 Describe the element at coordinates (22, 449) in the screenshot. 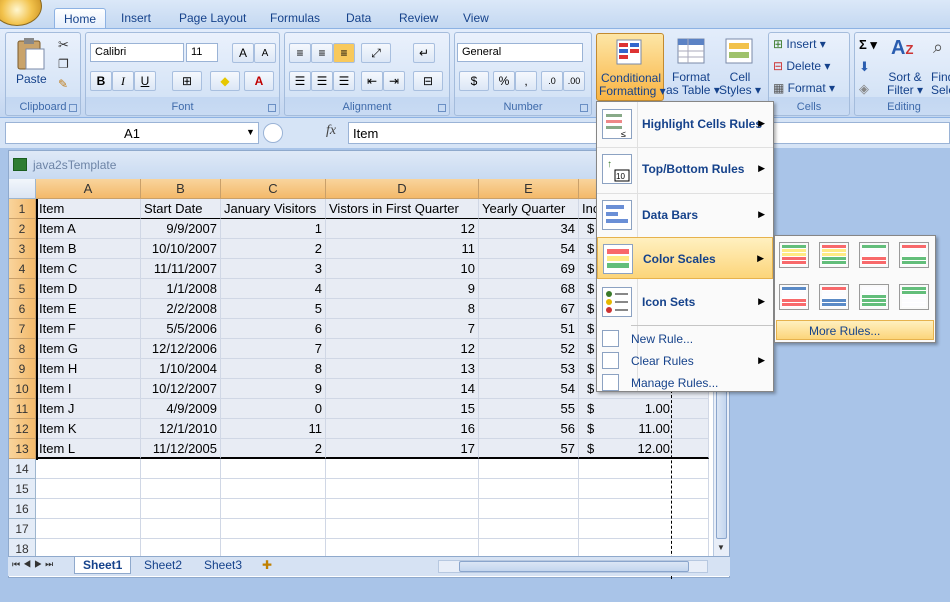

I see `row-header: 13` at that location.